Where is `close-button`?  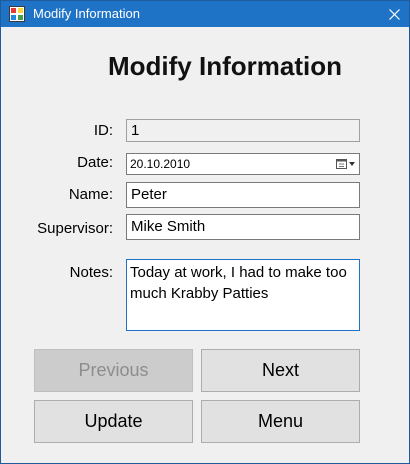 close-button is located at coordinates (394, 14).